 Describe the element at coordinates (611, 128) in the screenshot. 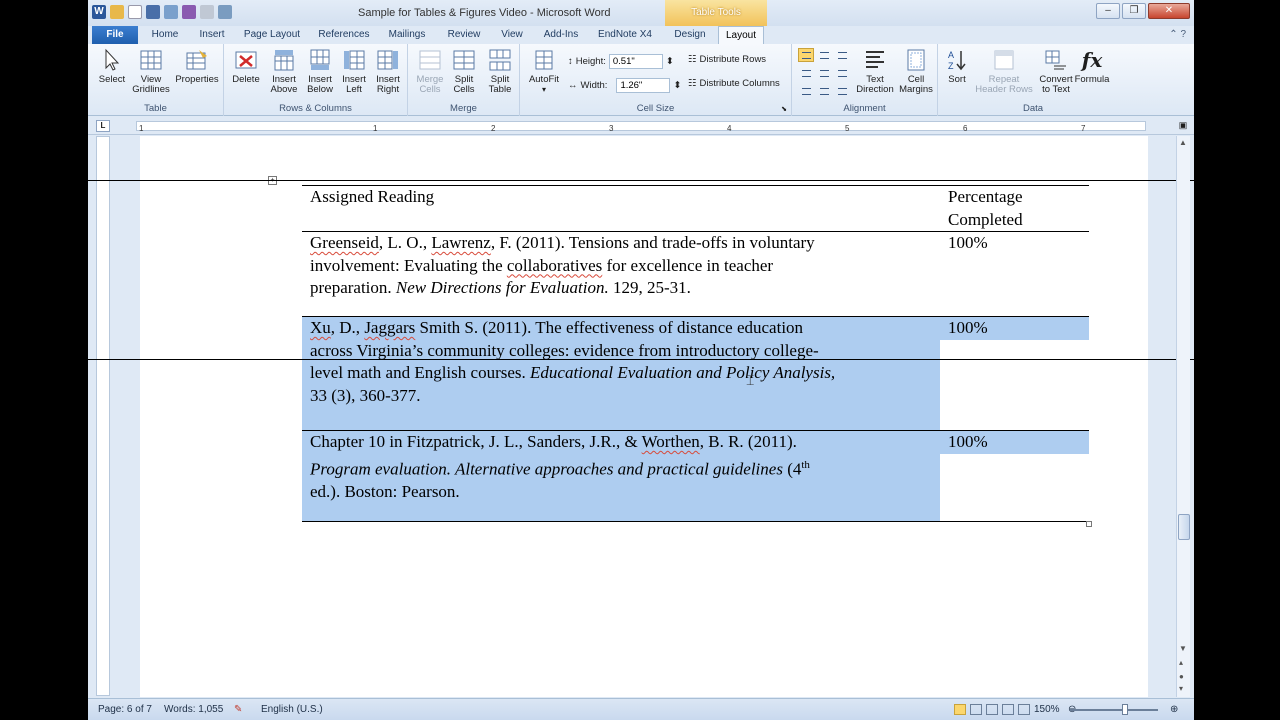

I see `ruler-mark: 3` at that location.